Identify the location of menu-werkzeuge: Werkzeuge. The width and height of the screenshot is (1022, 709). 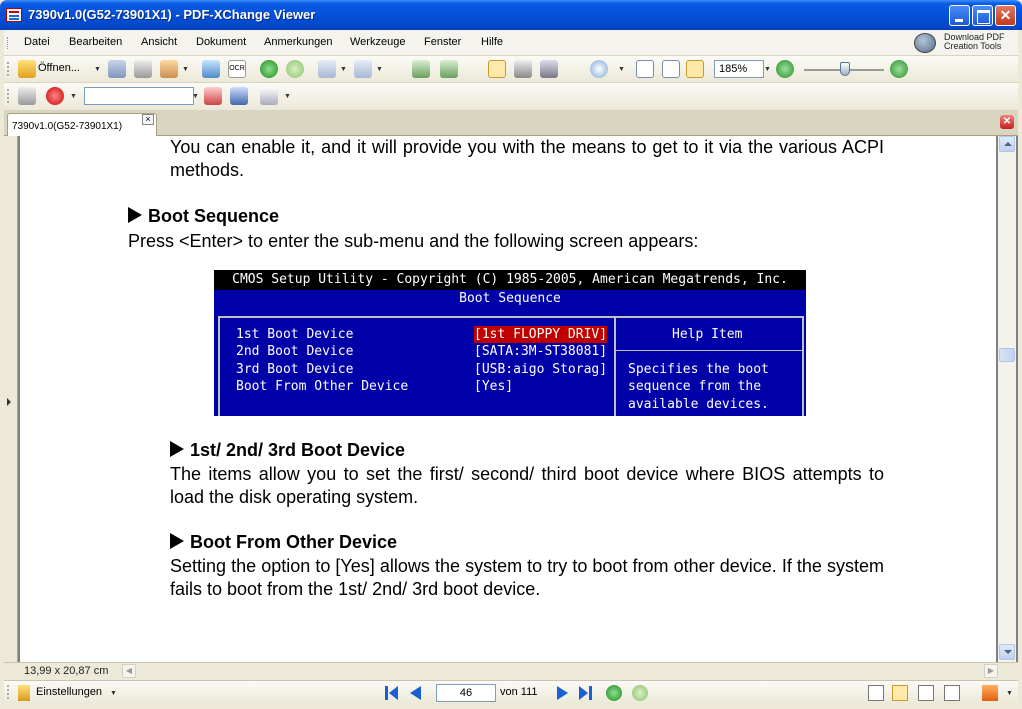
(377, 42).